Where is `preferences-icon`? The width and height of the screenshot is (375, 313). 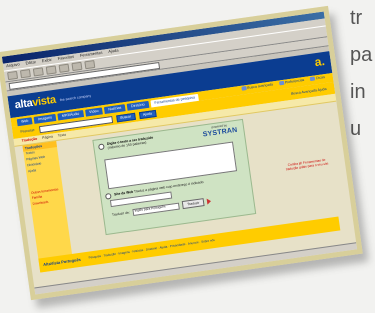
preferences-icon is located at coordinates (281, 83).